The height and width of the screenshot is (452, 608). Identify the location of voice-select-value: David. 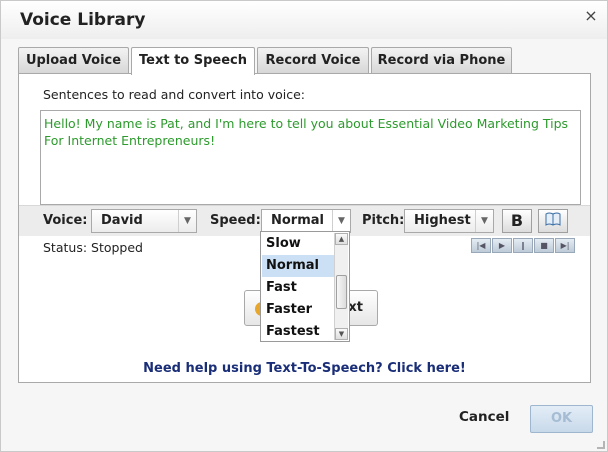
(122, 220).